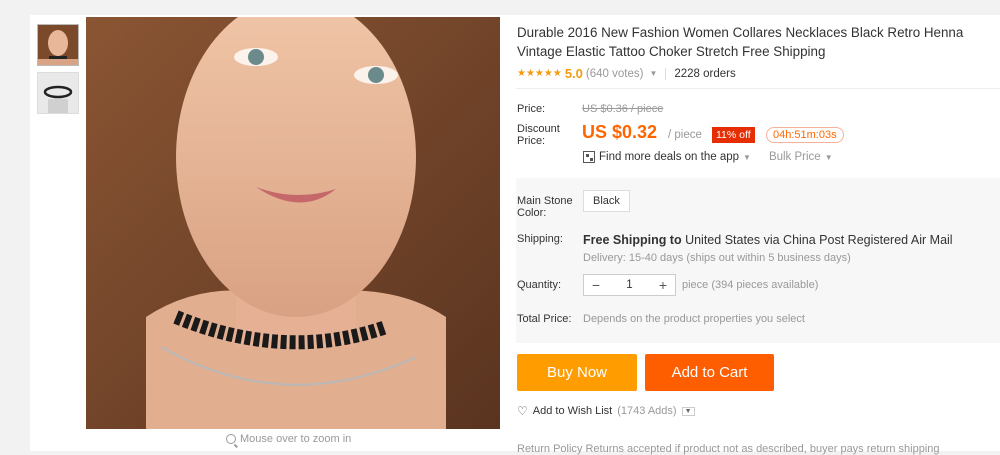 The height and width of the screenshot is (455, 1000). I want to click on thumbnail-list, so click(59, 72).